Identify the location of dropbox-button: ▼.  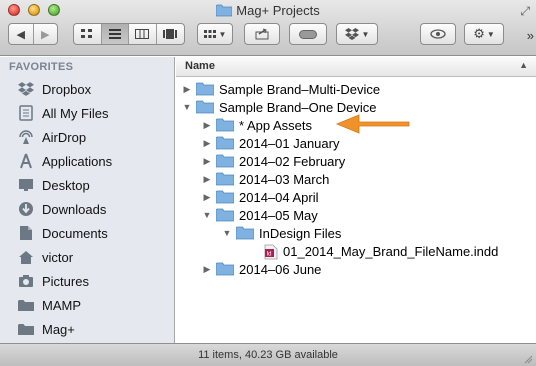
(357, 34).